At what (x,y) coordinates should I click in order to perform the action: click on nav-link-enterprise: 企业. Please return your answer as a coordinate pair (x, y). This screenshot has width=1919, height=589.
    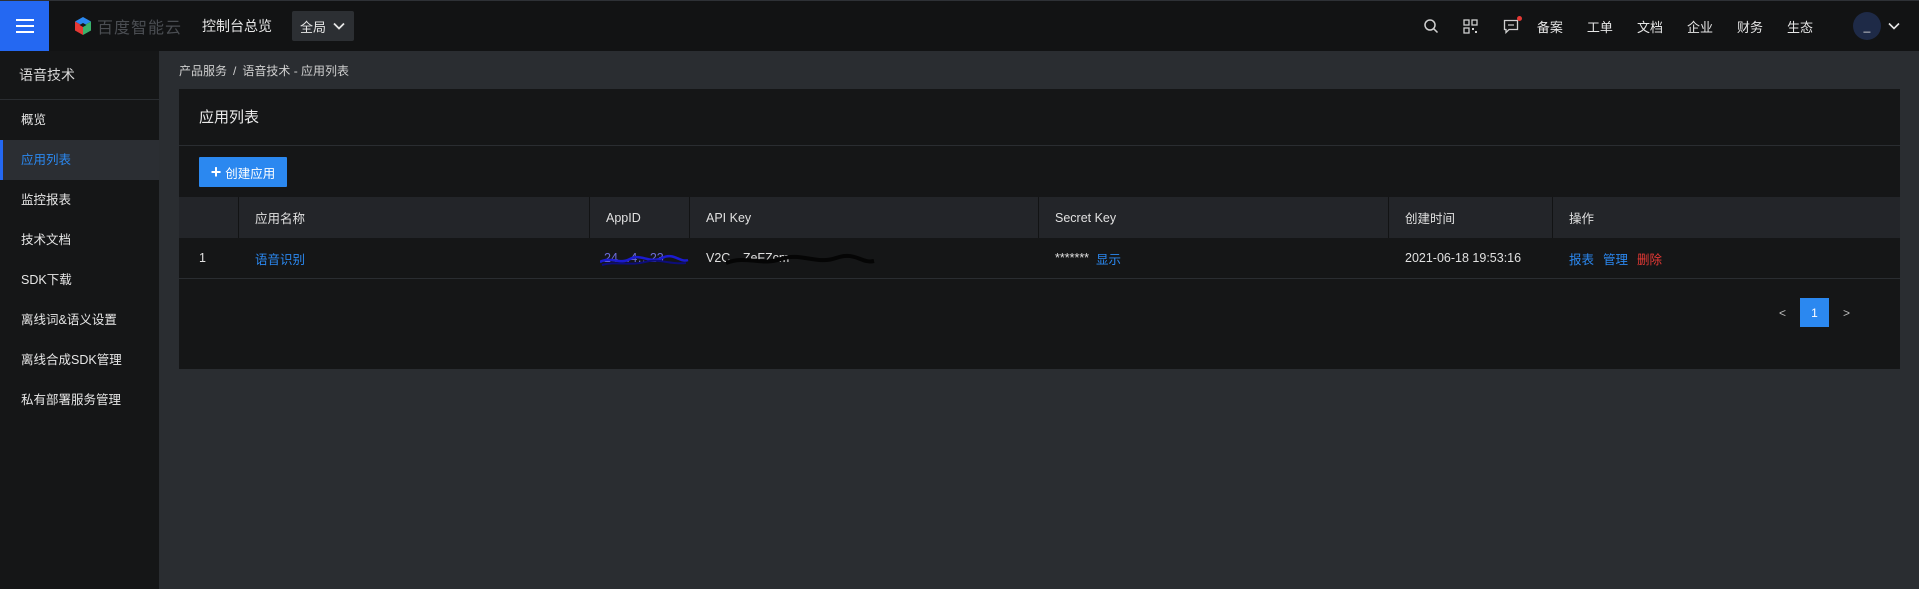
    Looking at the image, I should click on (1700, 26).